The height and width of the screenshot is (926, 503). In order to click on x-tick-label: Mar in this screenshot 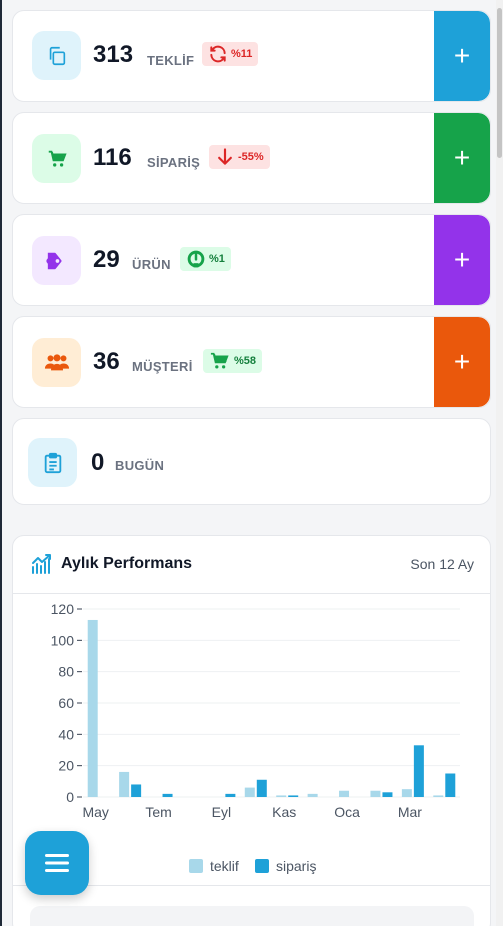, I will do `click(410, 812)`.